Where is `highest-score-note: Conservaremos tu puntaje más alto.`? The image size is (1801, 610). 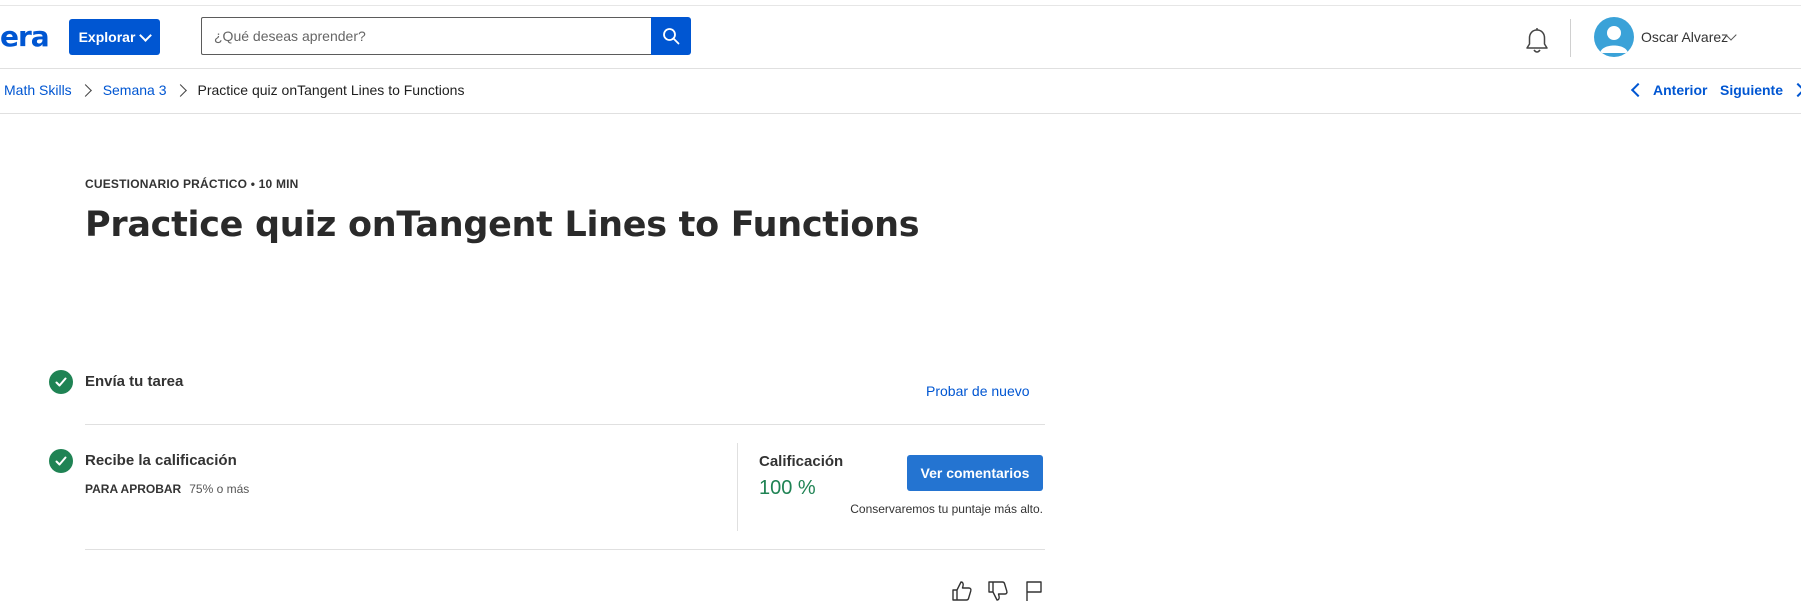 highest-score-note: Conservaremos tu puntaje más alto. is located at coordinates (946, 509).